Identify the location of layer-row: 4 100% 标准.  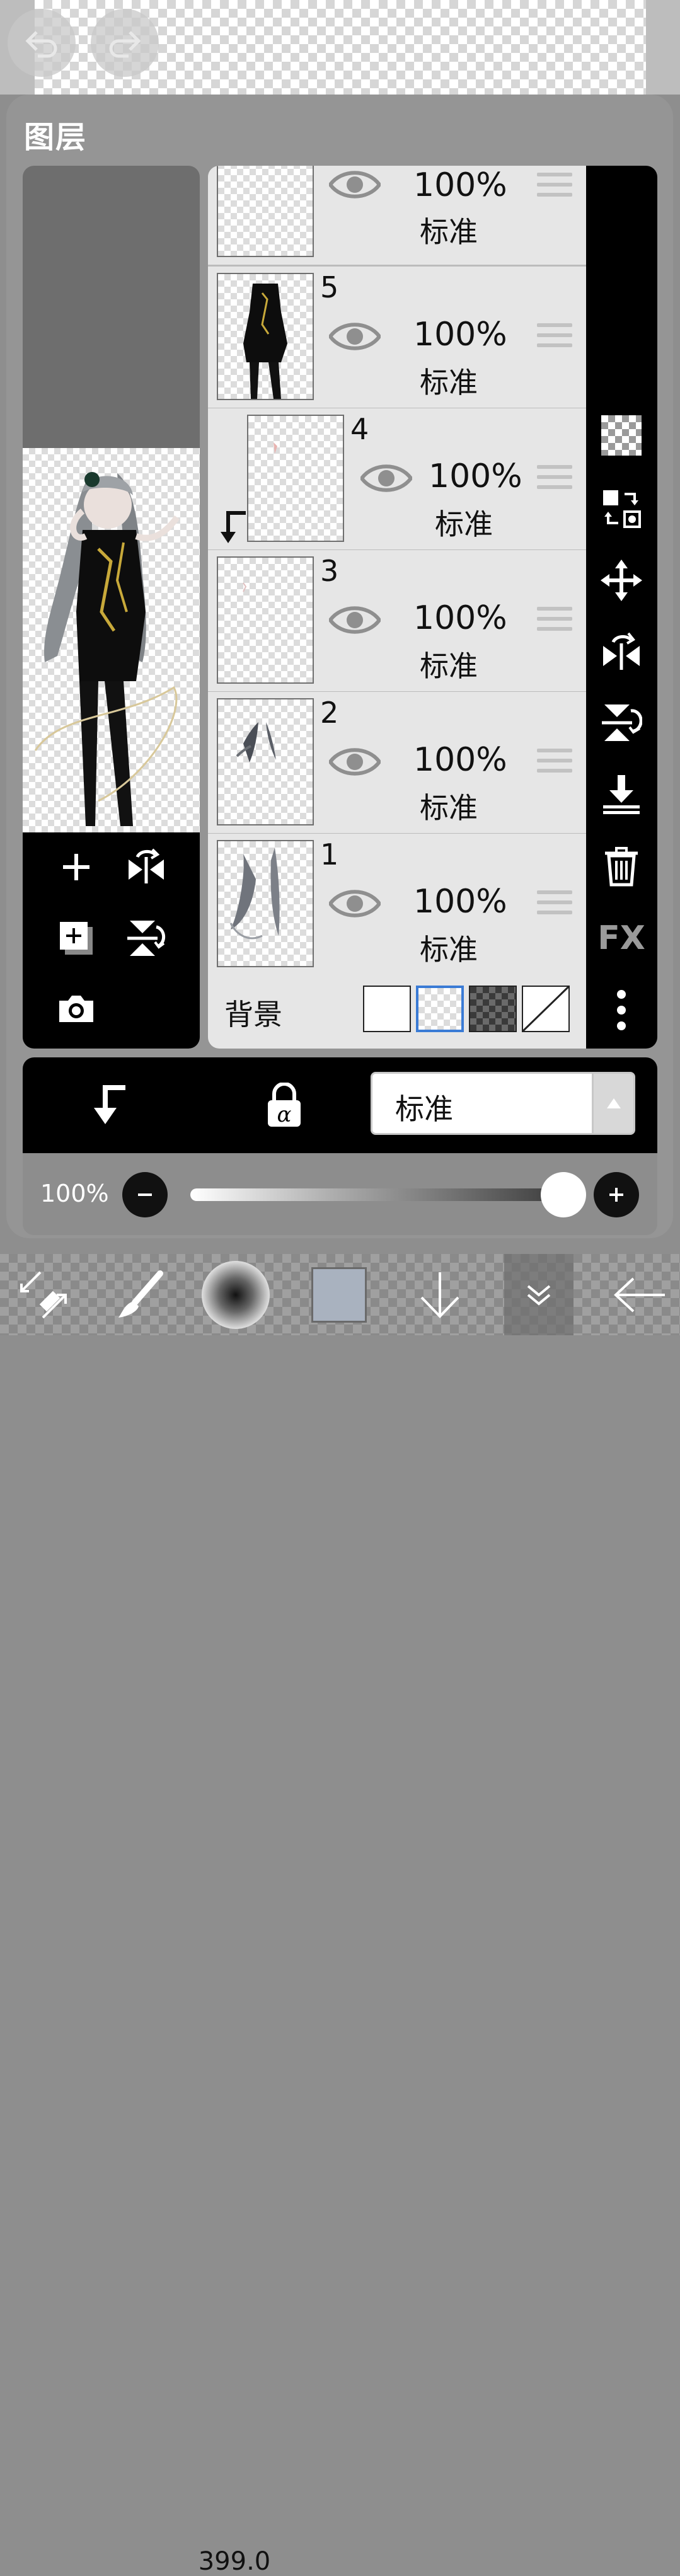
(397, 479).